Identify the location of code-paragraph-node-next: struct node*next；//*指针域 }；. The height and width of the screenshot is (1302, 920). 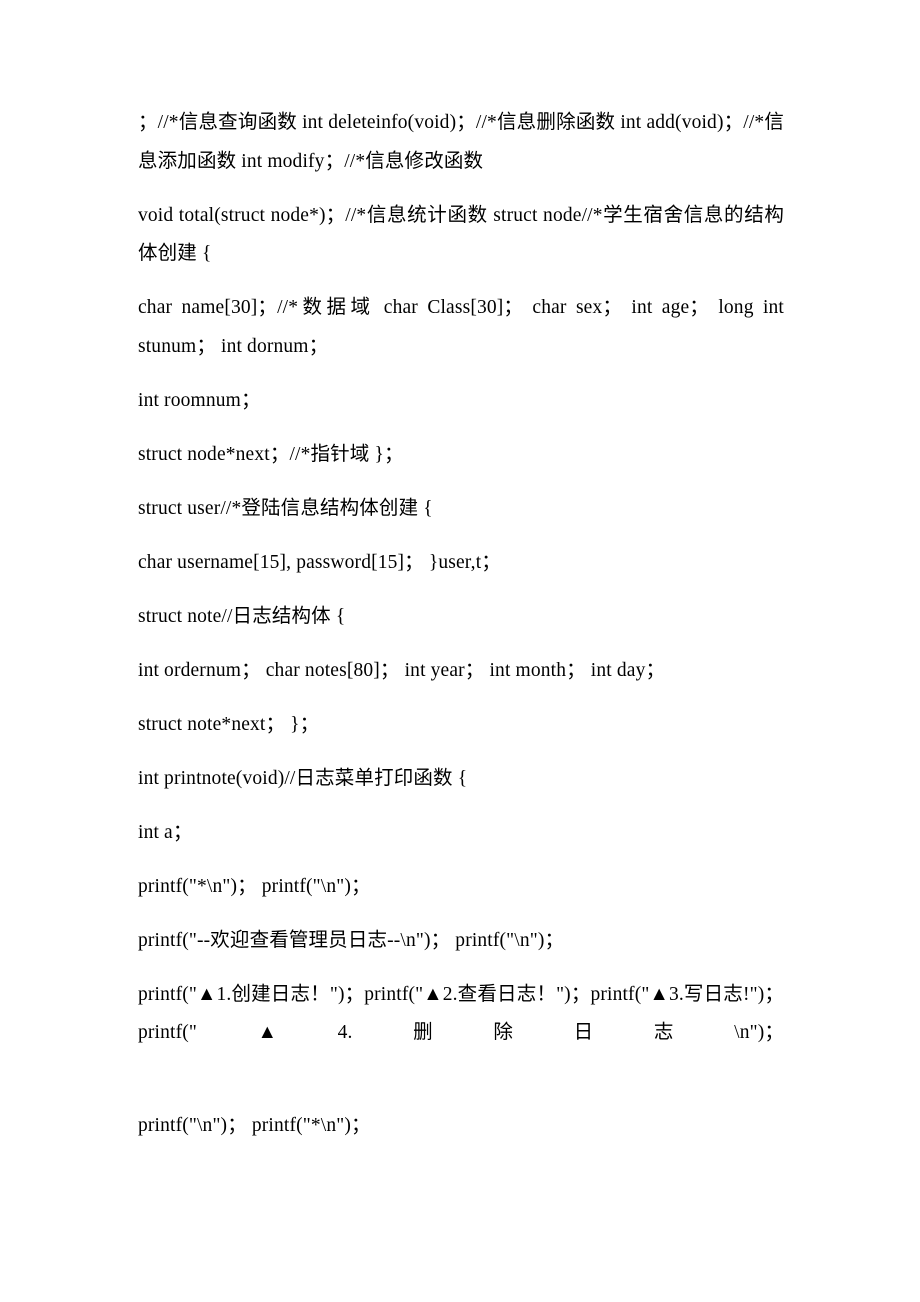
(271, 454).